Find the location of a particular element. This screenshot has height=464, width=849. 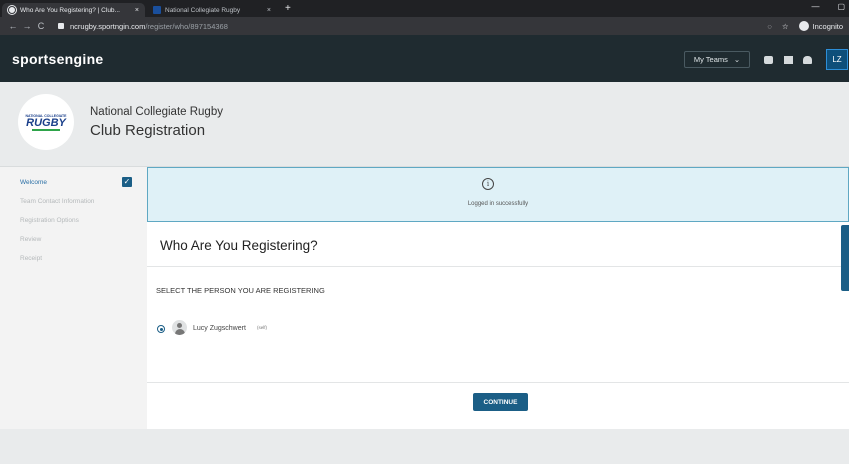

forward-icon: → is located at coordinates (27, 26).